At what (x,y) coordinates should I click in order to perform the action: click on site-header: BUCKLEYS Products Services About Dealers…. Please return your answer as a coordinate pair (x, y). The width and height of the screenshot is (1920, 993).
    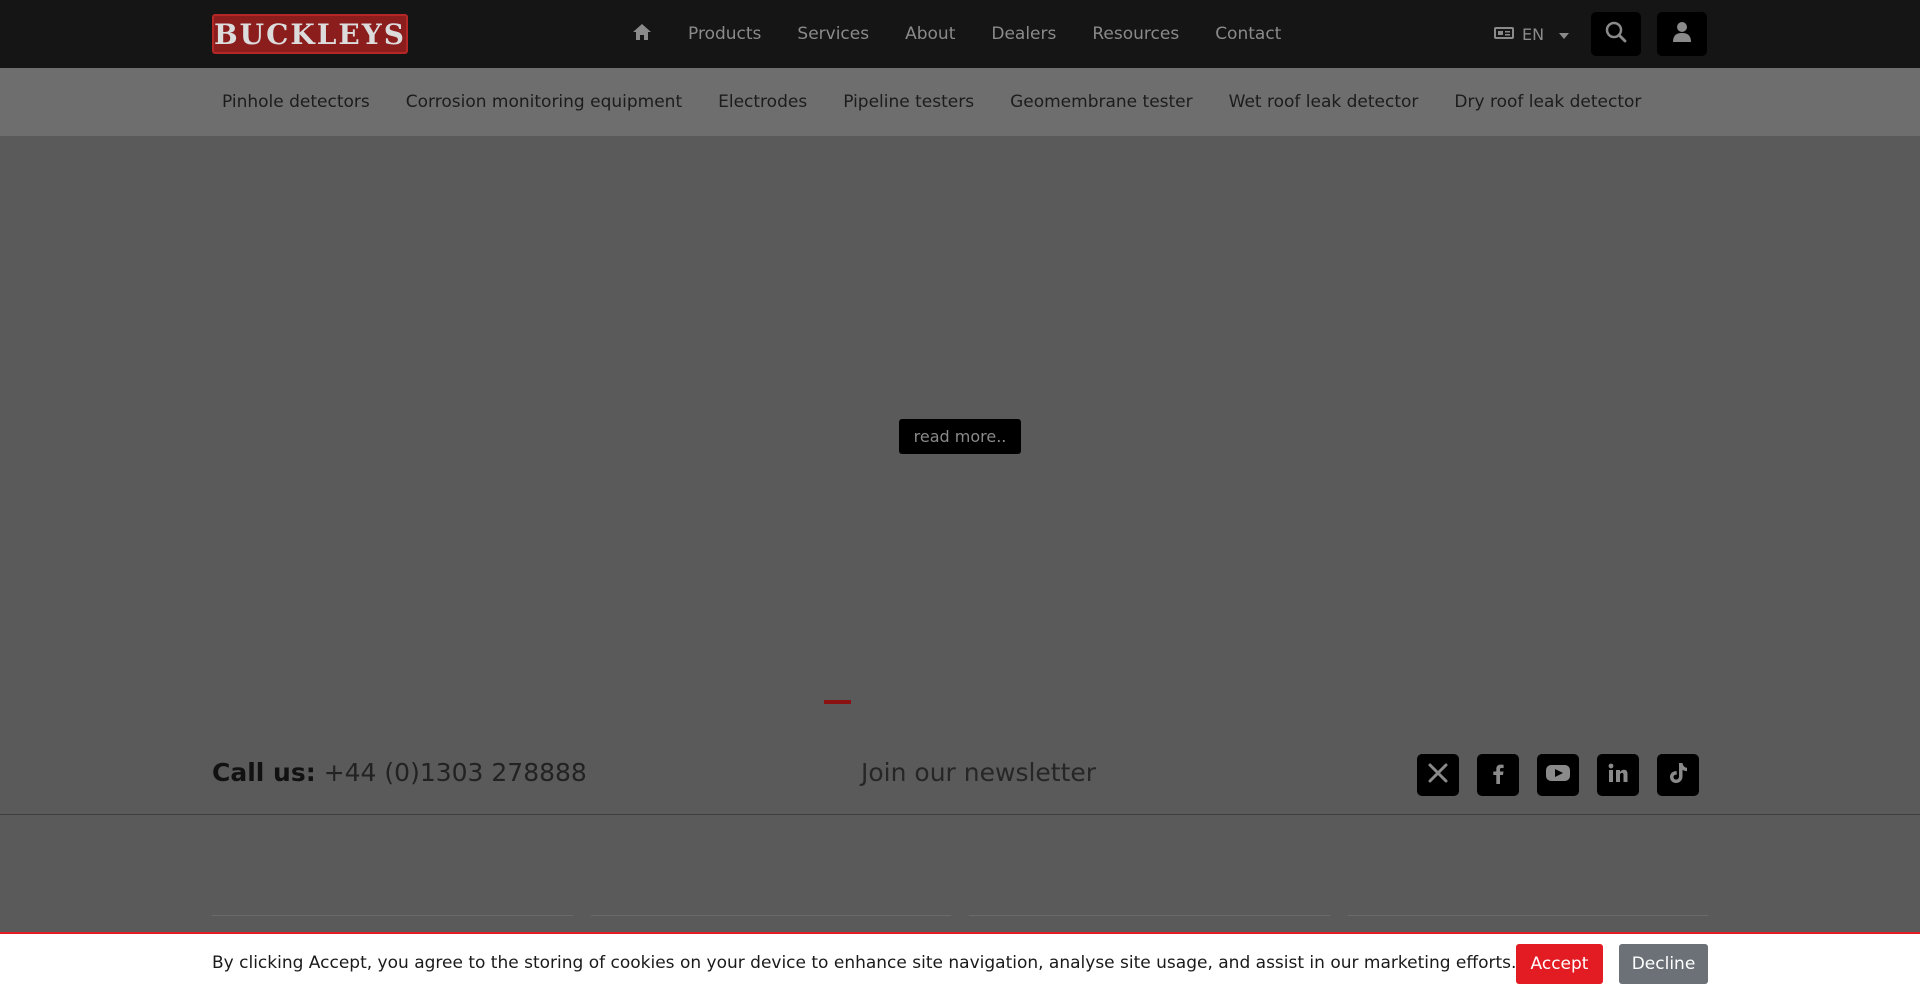
    Looking at the image, I should click on (960, 34).